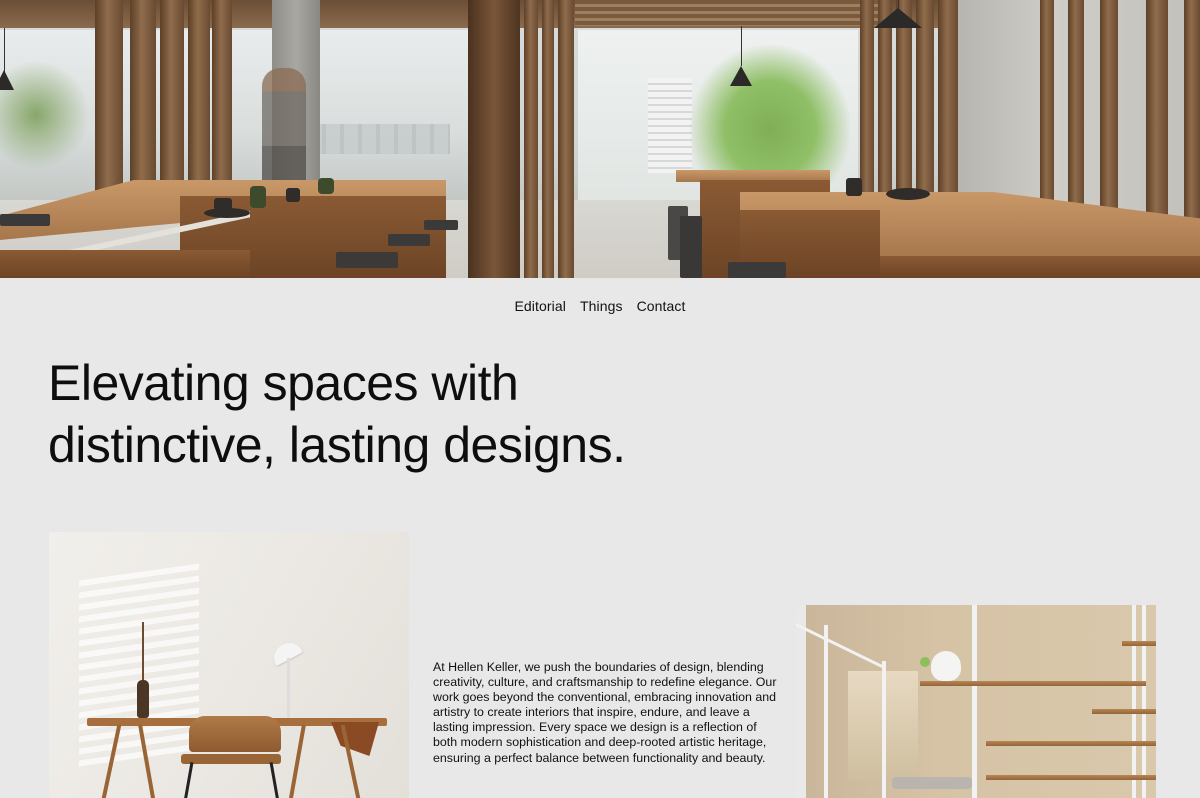 The image size is (1200, 798). I want to click on headline-line-2: distinctive, lasting designs., so click(337, 445).